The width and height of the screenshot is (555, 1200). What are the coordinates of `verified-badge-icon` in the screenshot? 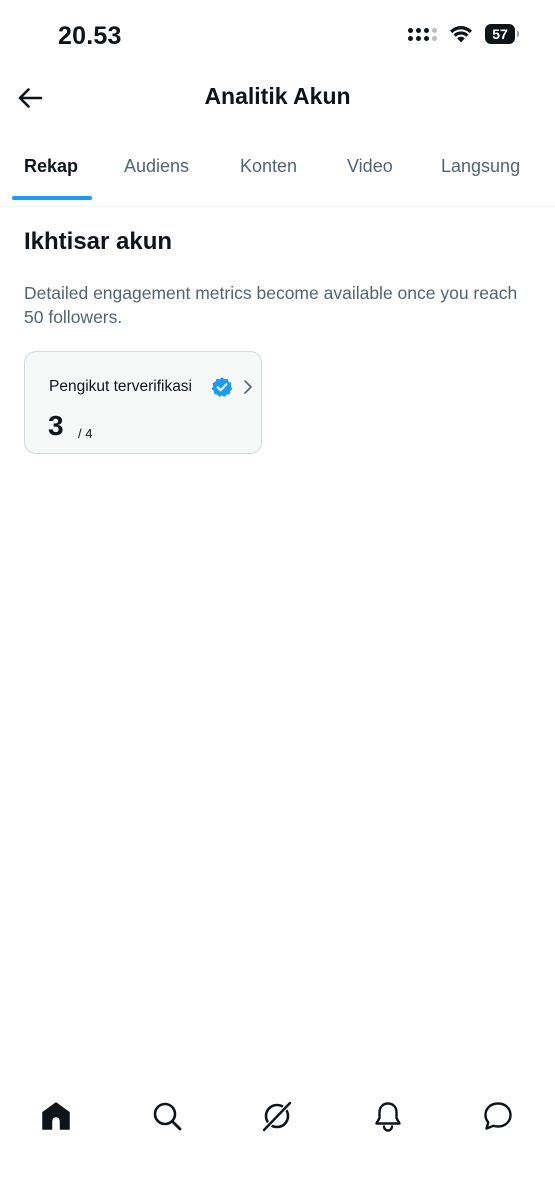 It's located at (222, 387).